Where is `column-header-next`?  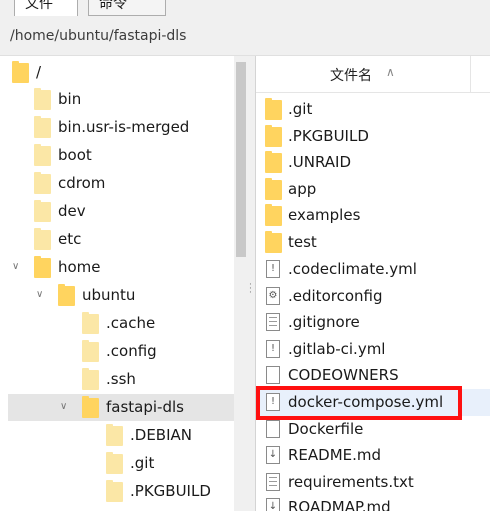 column-header-next is located at coordinates (480, 74).